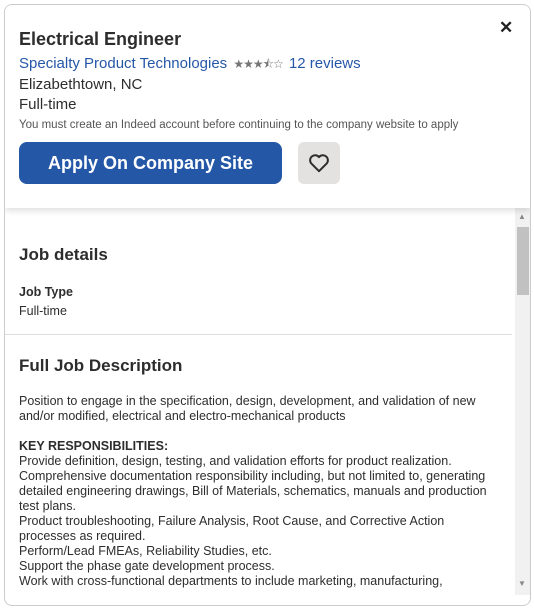 The image size is (534, 608). What do you see at coordinates (522, 216) in the screenshot?
I see `scroll-up-icon: ▲` at bounding box center [522, 216].